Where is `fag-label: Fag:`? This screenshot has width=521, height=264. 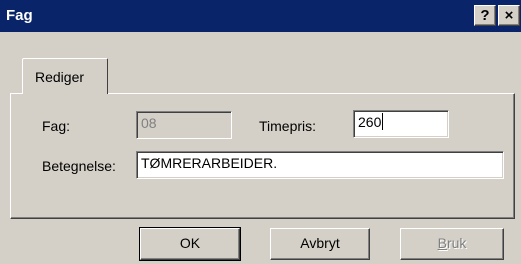
fag-label: Fag: is located at coordinates (56, 126).